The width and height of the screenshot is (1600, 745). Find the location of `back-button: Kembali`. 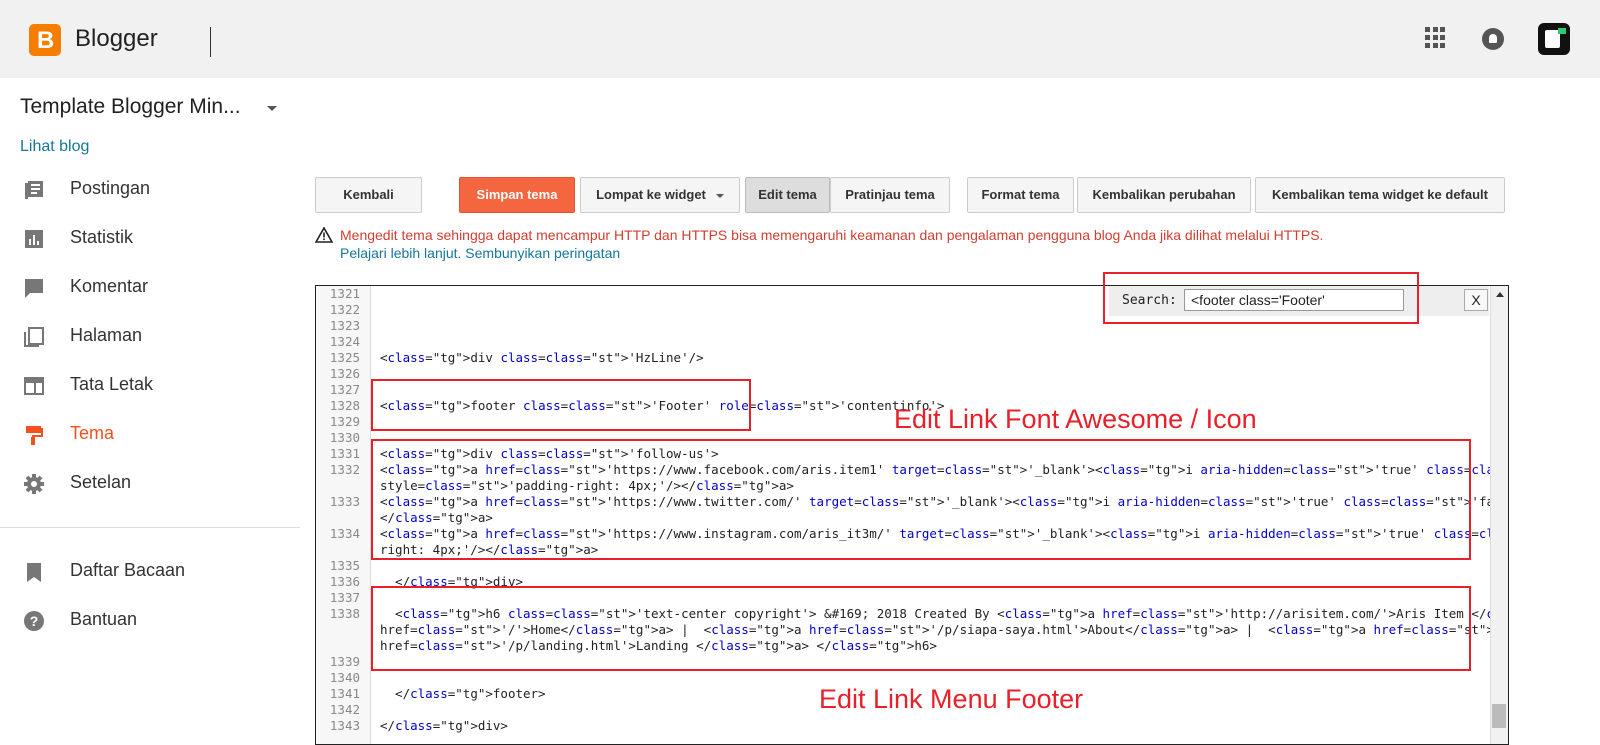

back-button: Kembali is located at coordinates (368, 195).